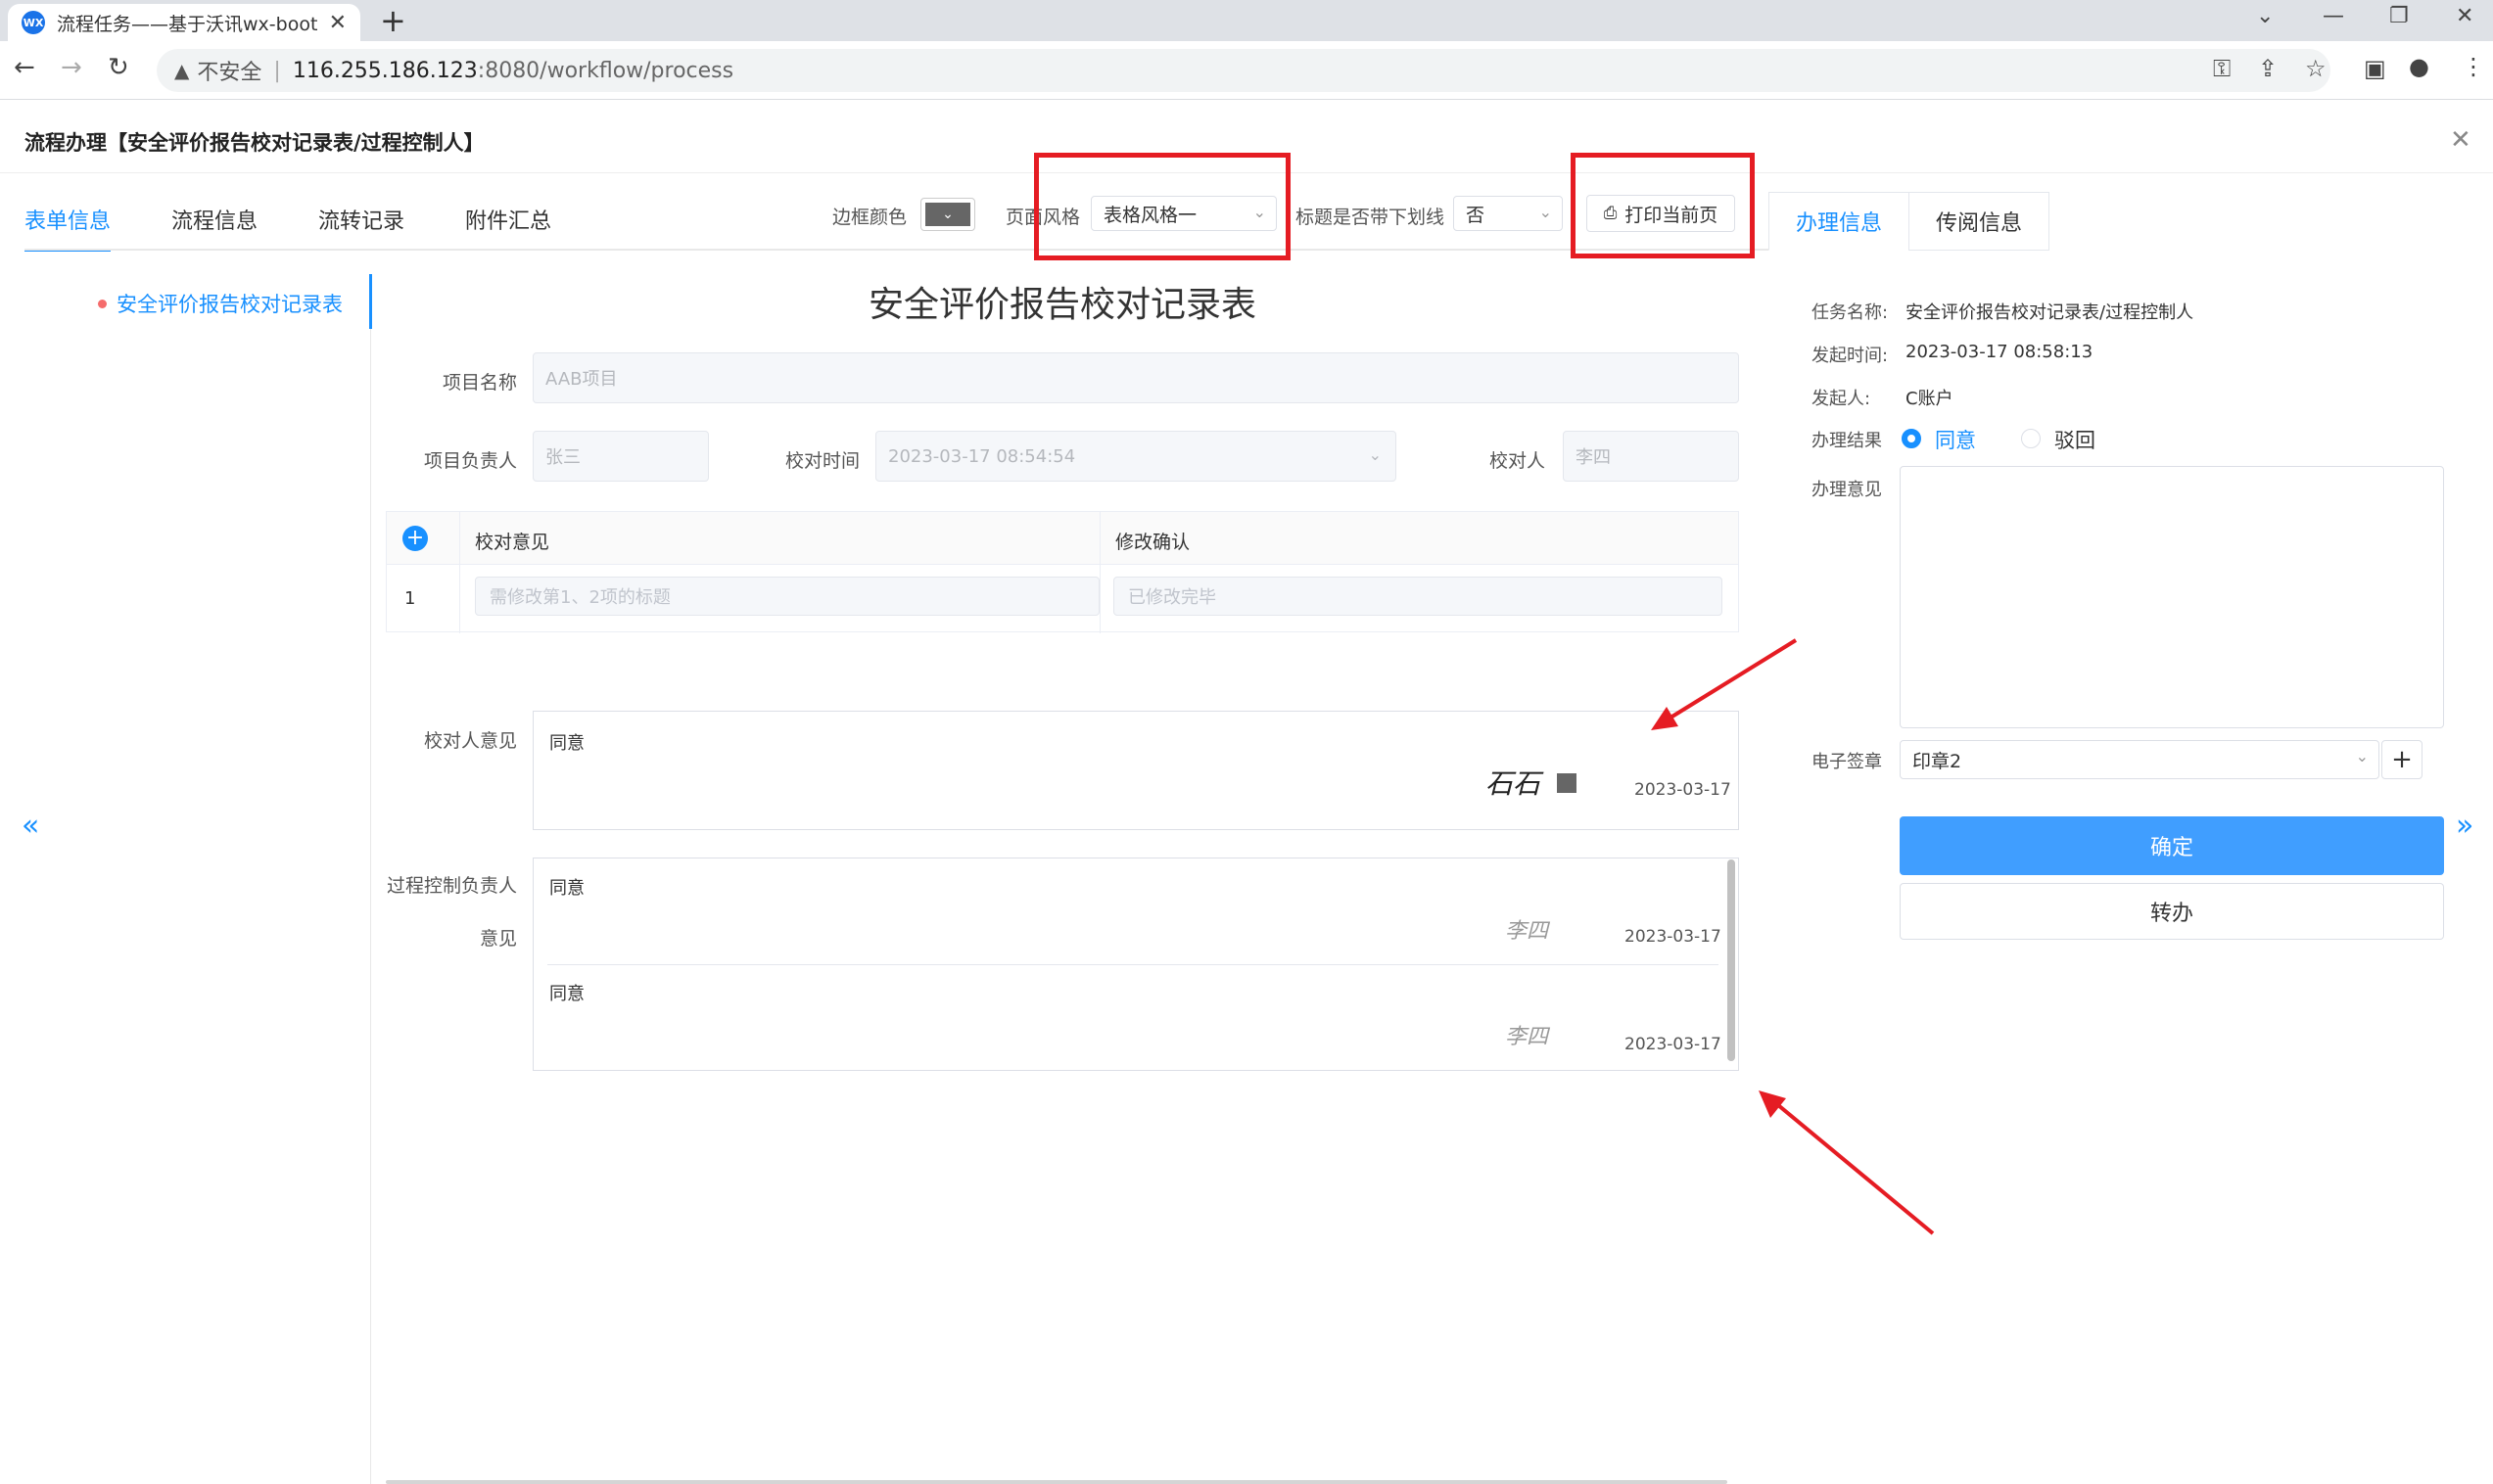 This screenshot has width=2493, height=1484. What do you see at coordinates (2222, 68) in the screenshot?
I see `key-icon: ⚿` at bounding box center [2222, 68].